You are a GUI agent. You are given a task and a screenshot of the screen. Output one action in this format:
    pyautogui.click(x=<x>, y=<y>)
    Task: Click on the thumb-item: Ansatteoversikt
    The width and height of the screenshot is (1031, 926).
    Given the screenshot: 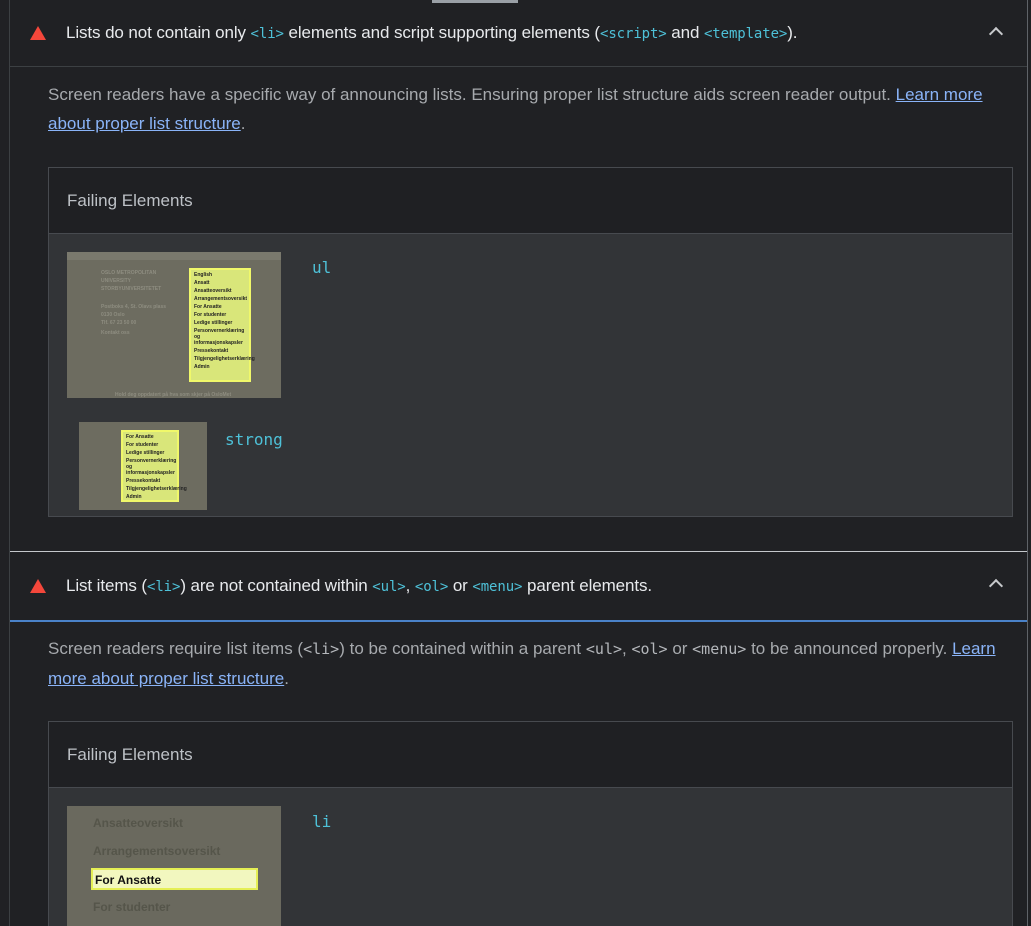 What is the action you would take?
    pyautogui.click(x=138, y=823)
    